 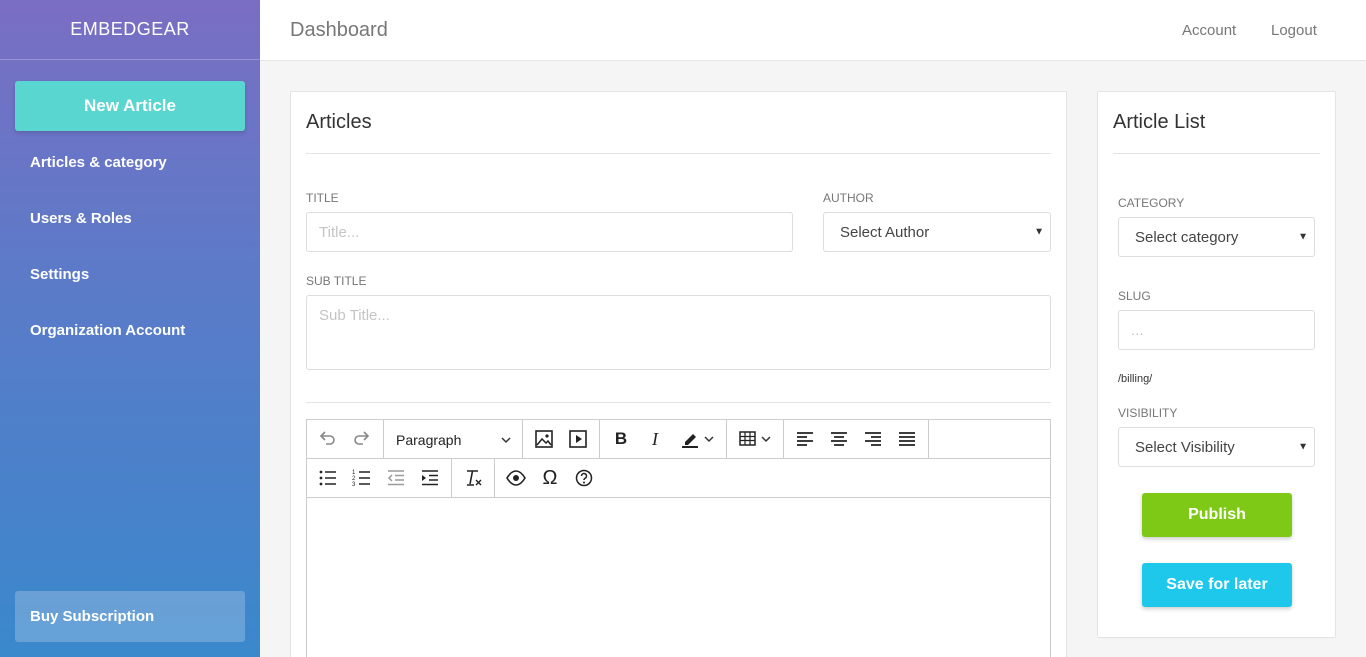 What do you see at coordinates (1151, 203) in the screenshot?
I see `category-label: CATEGORY` at bounding box center [1151, 203].